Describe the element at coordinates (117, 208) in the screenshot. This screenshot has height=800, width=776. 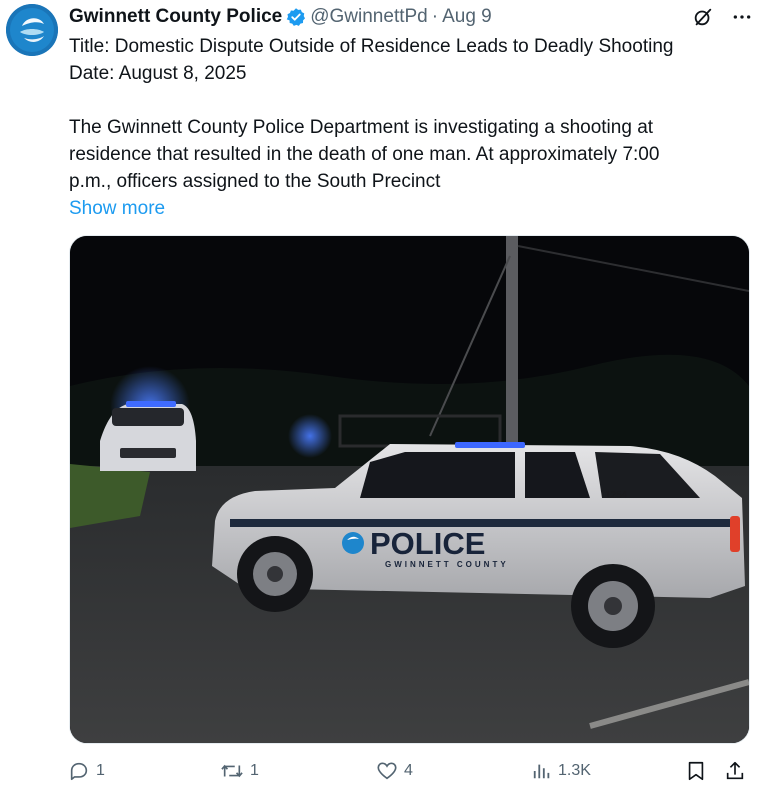
I see `show-more-link: Show more` at that location.